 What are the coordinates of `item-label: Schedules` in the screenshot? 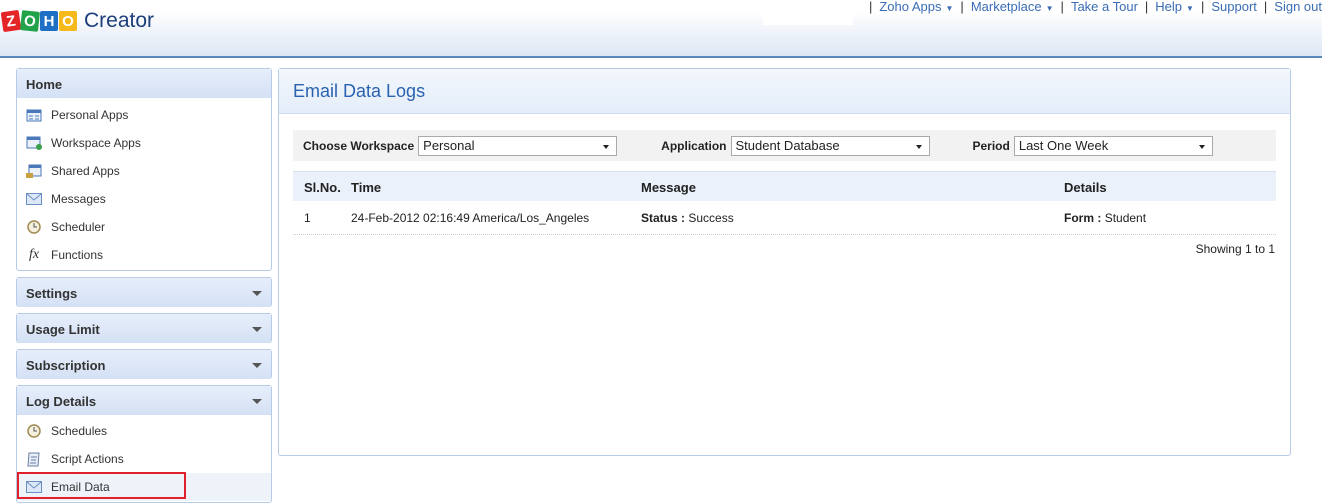 It's located at (79, 431).